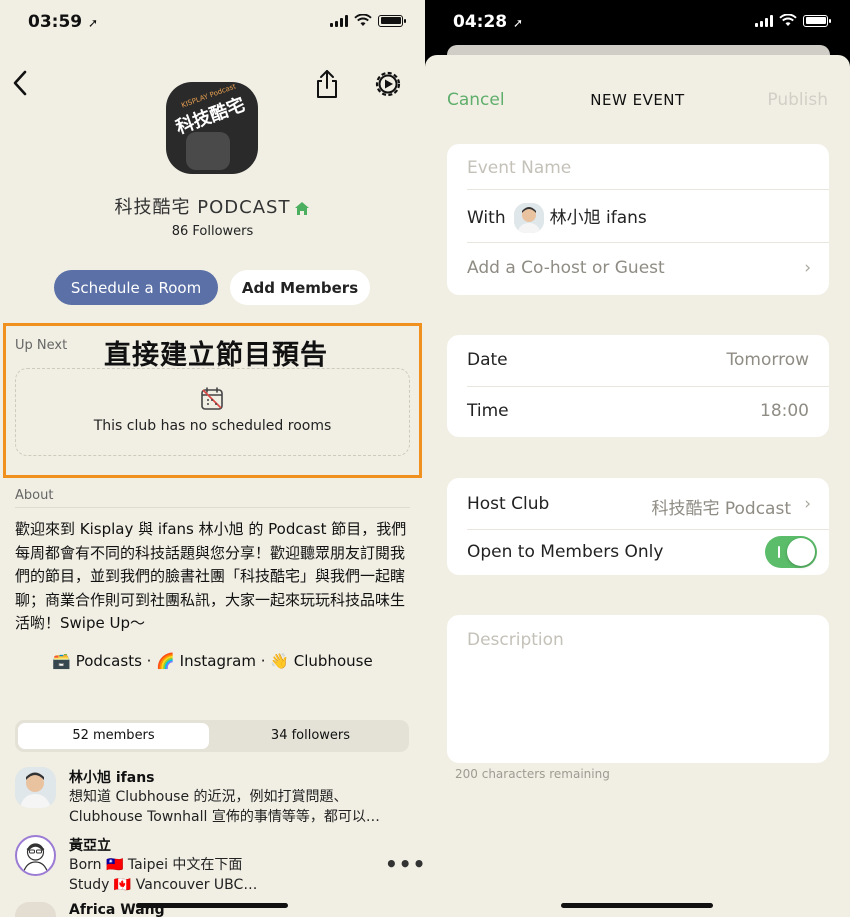 The image size is (850, 917). What do you see at coordinates (206, 661) in the screenshot?
I see `instagram-link: 🌈 Instagram` at bounding box center [206, 661].